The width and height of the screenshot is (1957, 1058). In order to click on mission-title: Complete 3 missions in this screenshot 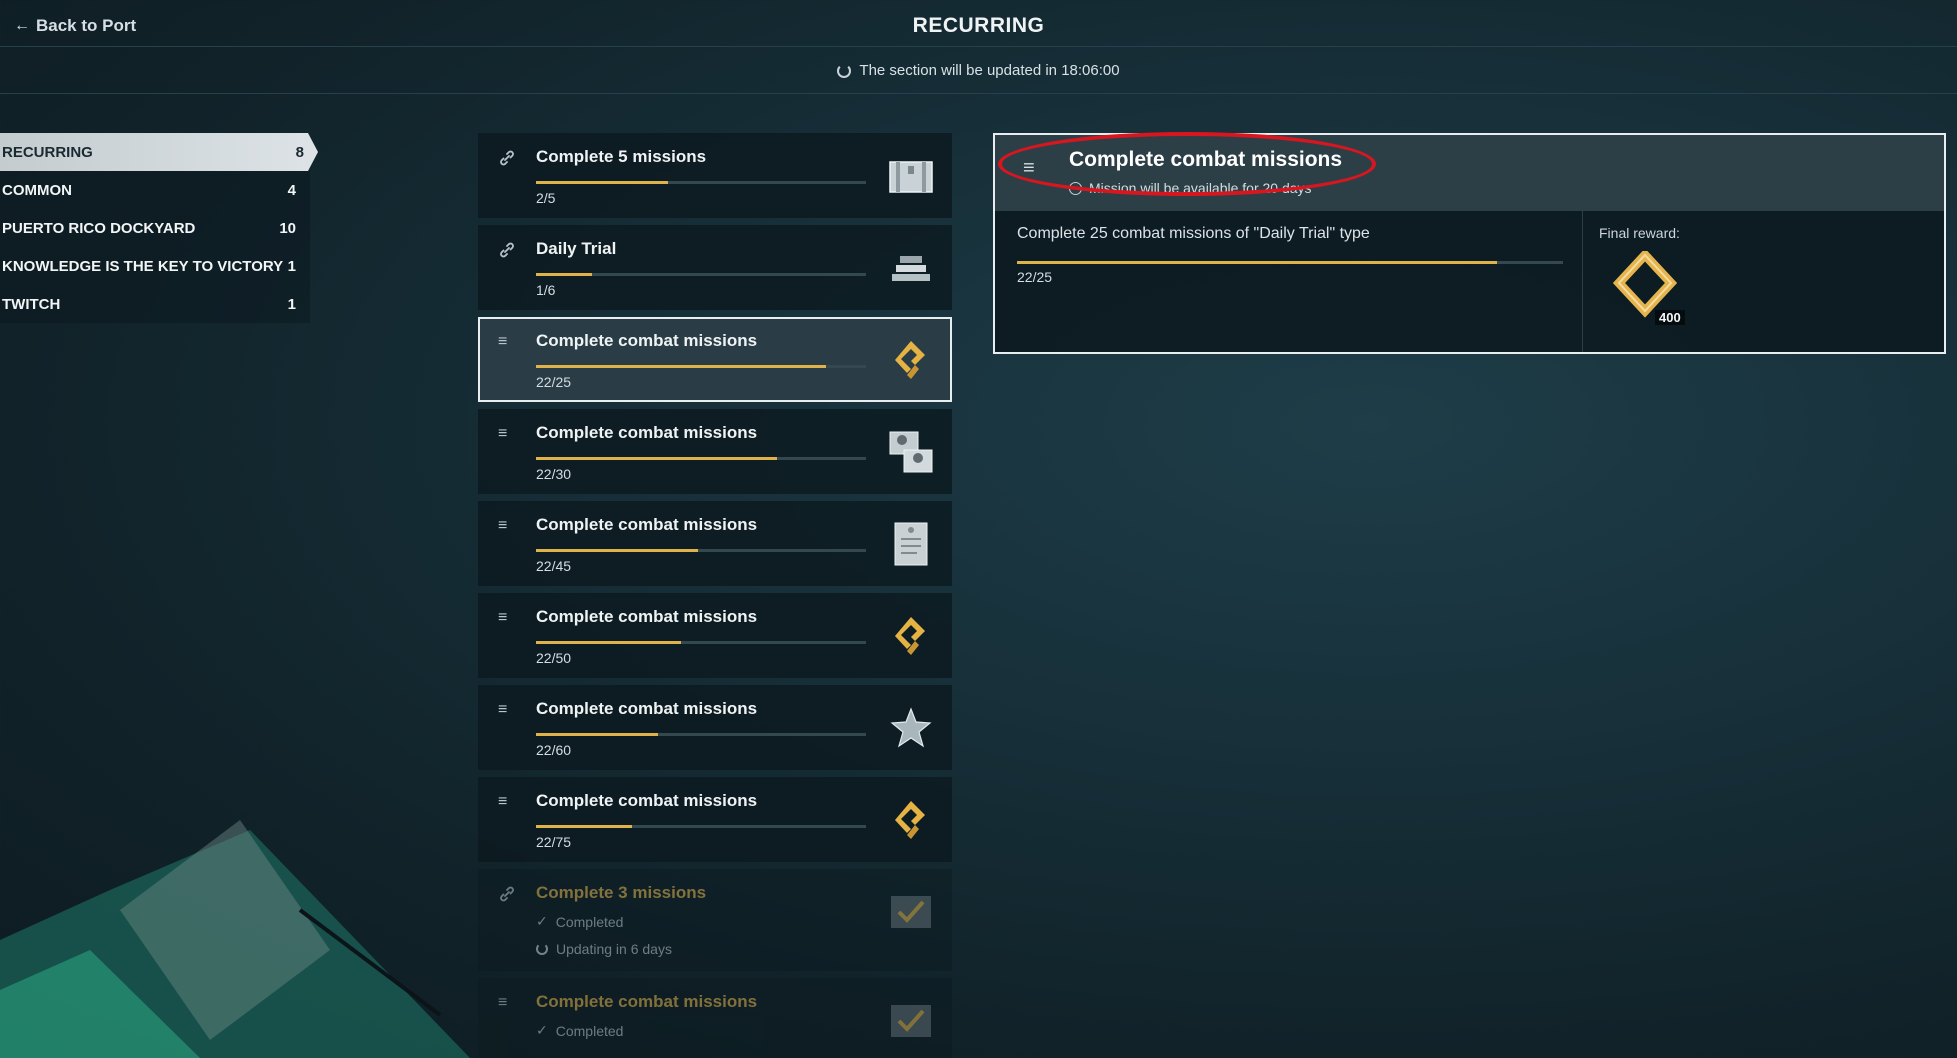, I will do `click(621, 892)`.